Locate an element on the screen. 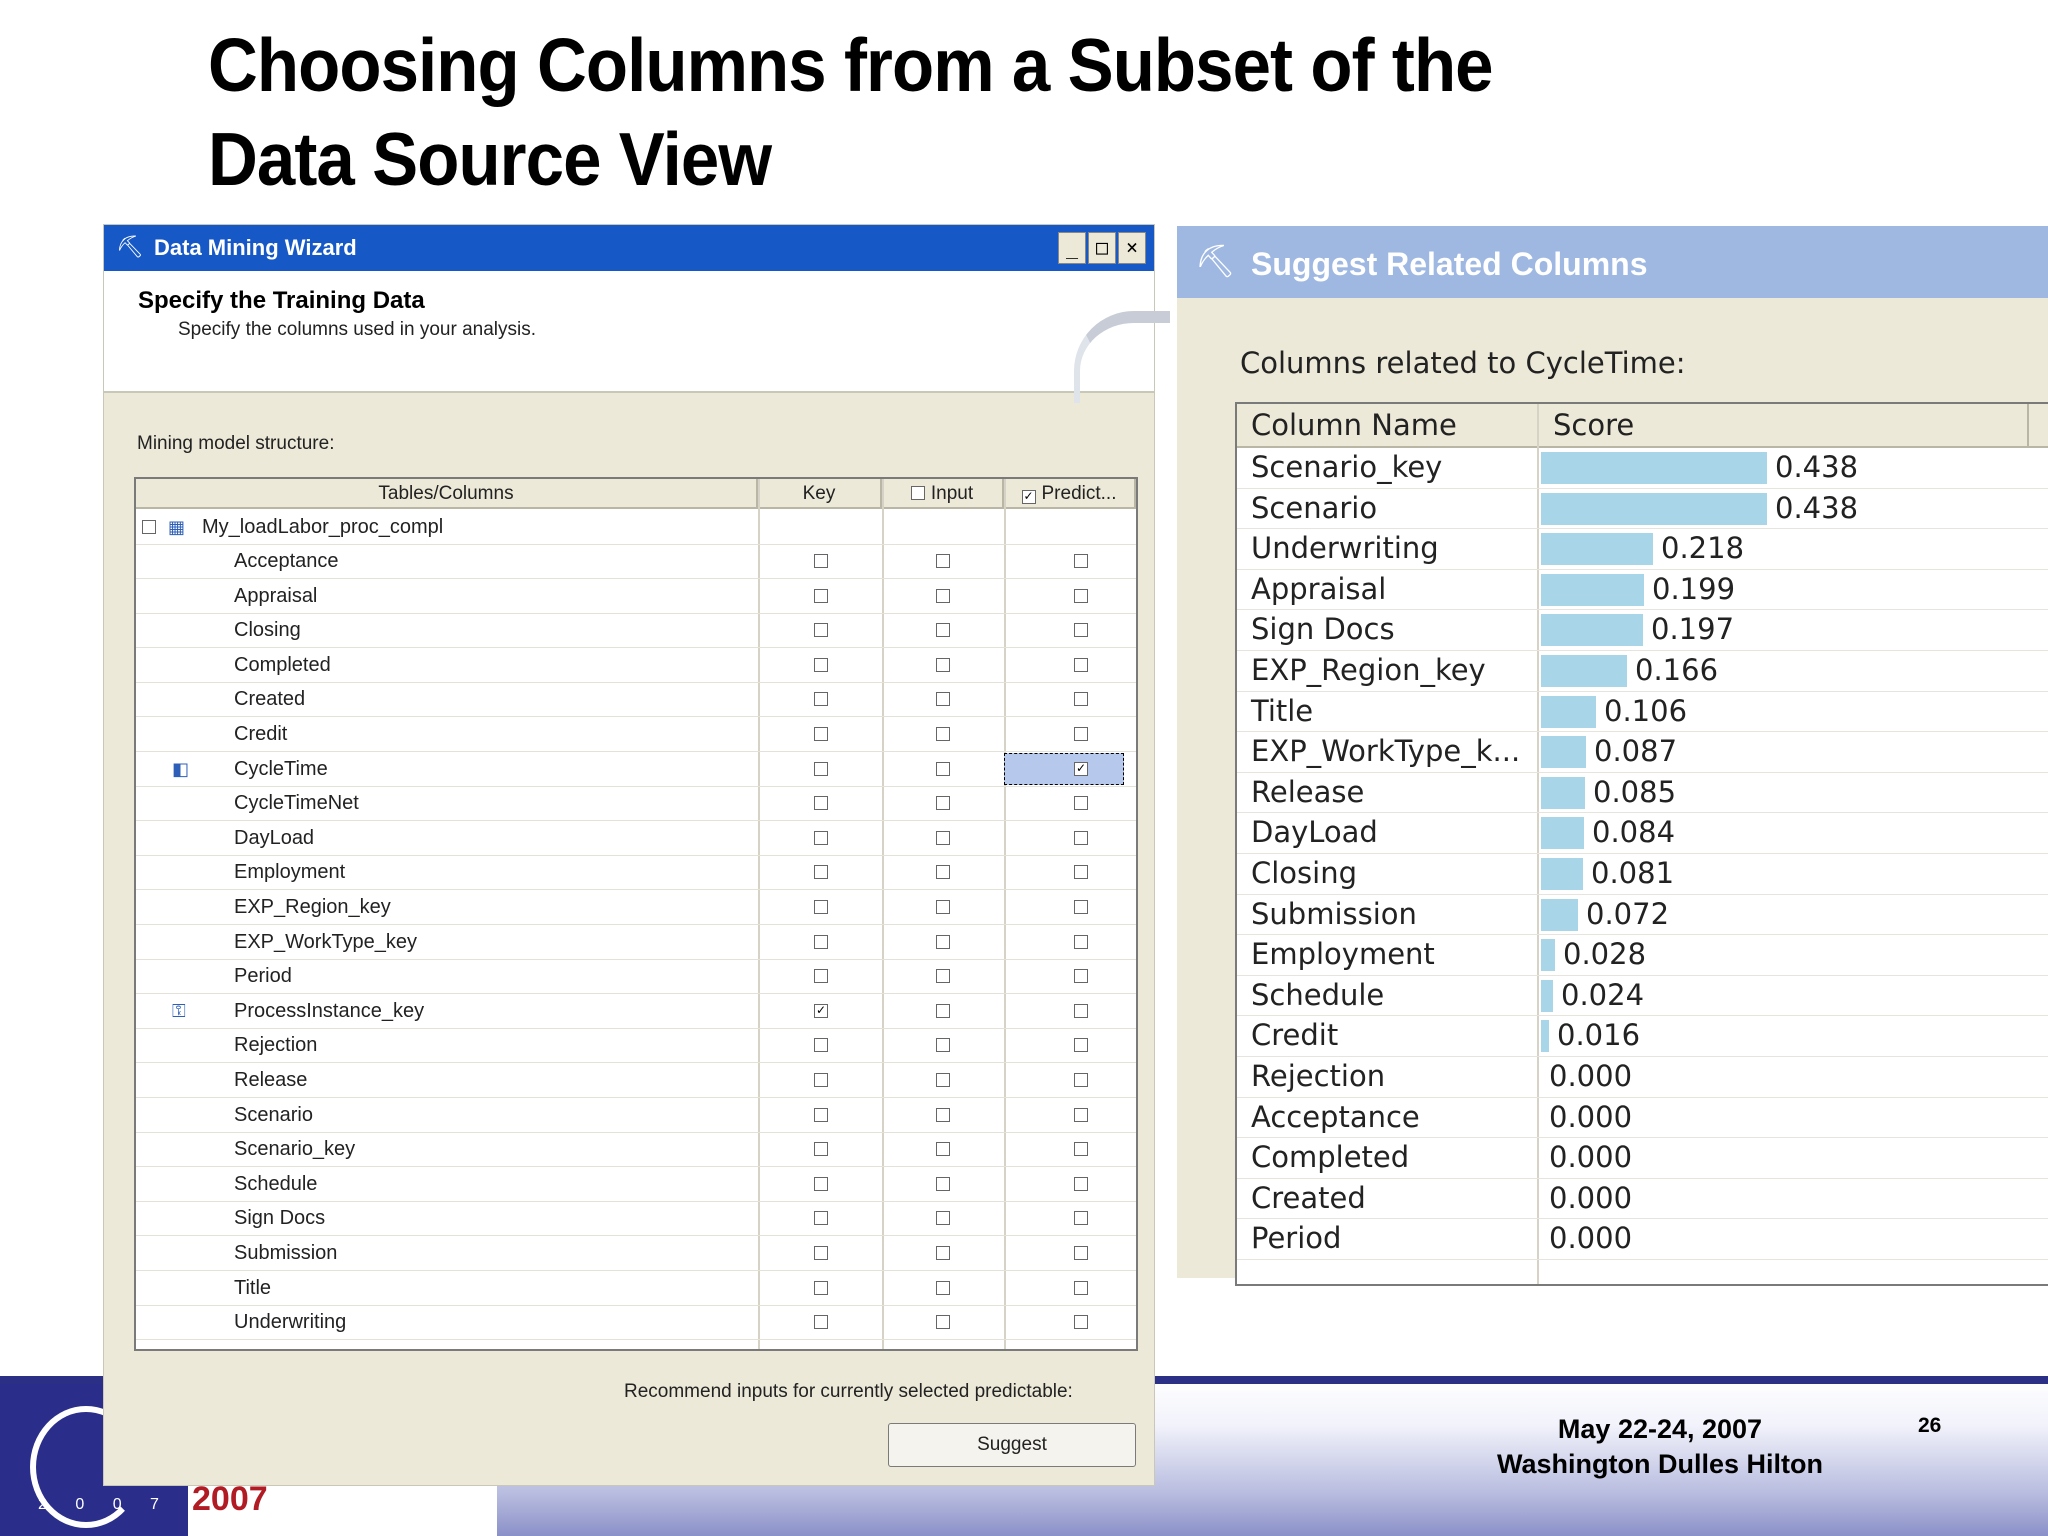 This screenshot has height=1536, width=2048. table-row: Completed is located at coordinates (636, 666).